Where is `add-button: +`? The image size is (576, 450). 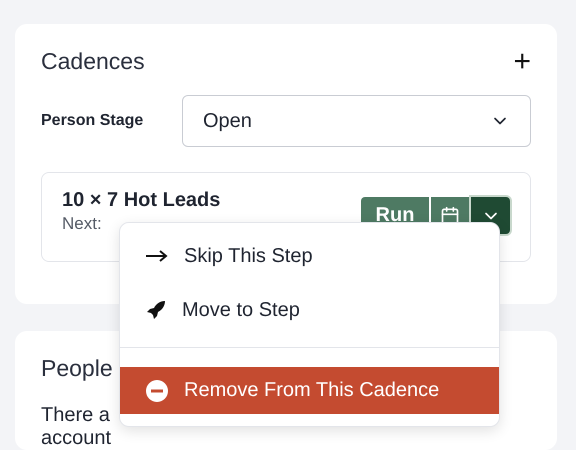
add-button: + is located at coordinates (522, 62).